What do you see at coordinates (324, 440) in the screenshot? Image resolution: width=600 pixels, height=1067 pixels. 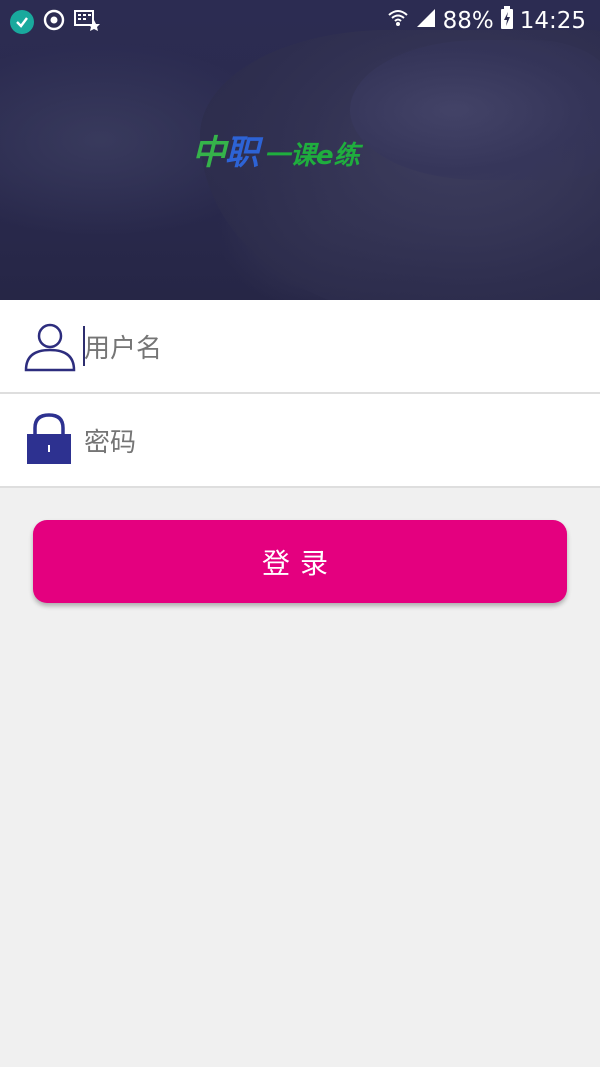 I see `password-input: 密码` at bounding box center [324, 440].